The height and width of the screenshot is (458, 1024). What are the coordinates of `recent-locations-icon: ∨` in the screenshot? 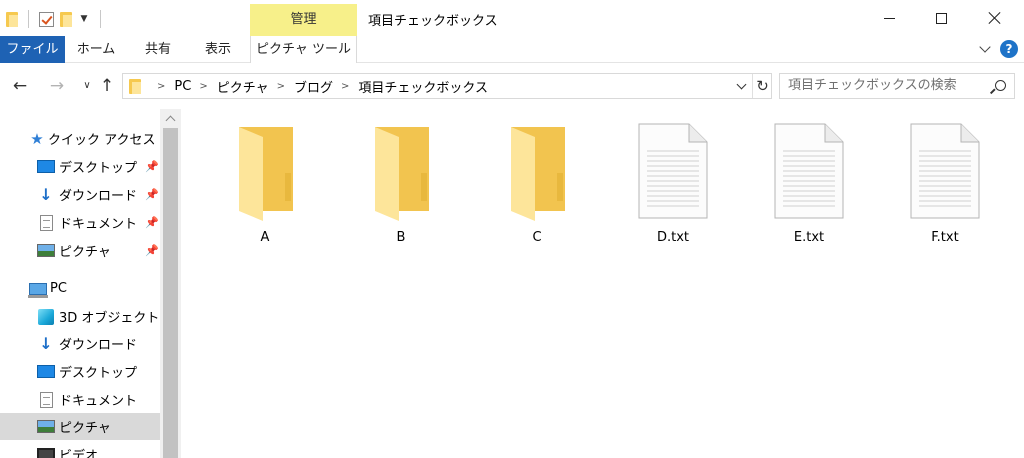 It's located at (87, 86).